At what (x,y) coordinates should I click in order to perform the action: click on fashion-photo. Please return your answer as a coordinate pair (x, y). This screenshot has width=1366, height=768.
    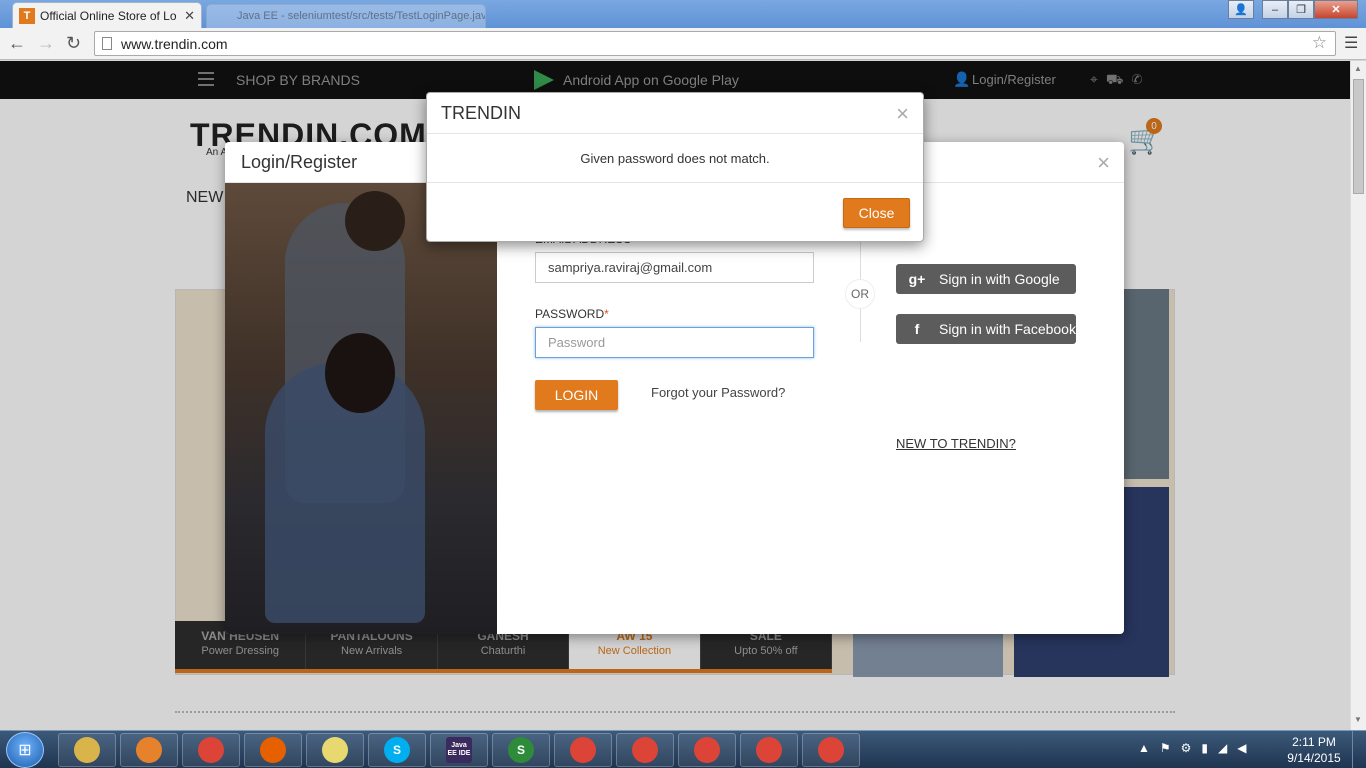
    Looking at the image, I should click on (361, 408).